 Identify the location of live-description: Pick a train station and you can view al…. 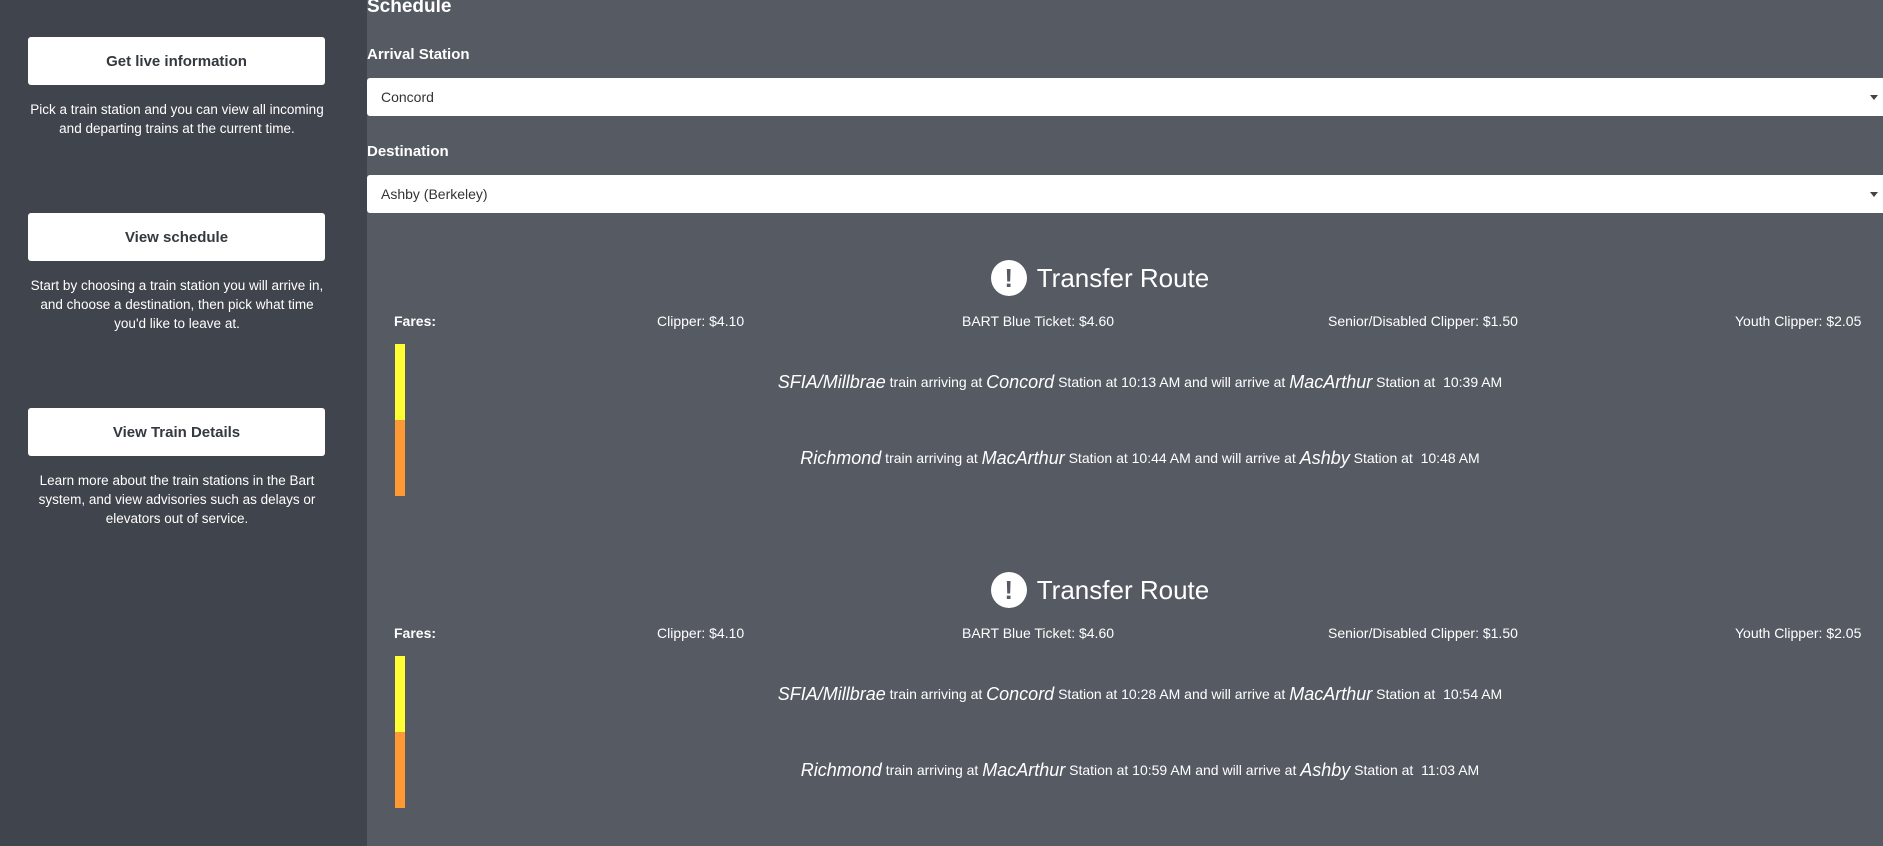
(177, 119).